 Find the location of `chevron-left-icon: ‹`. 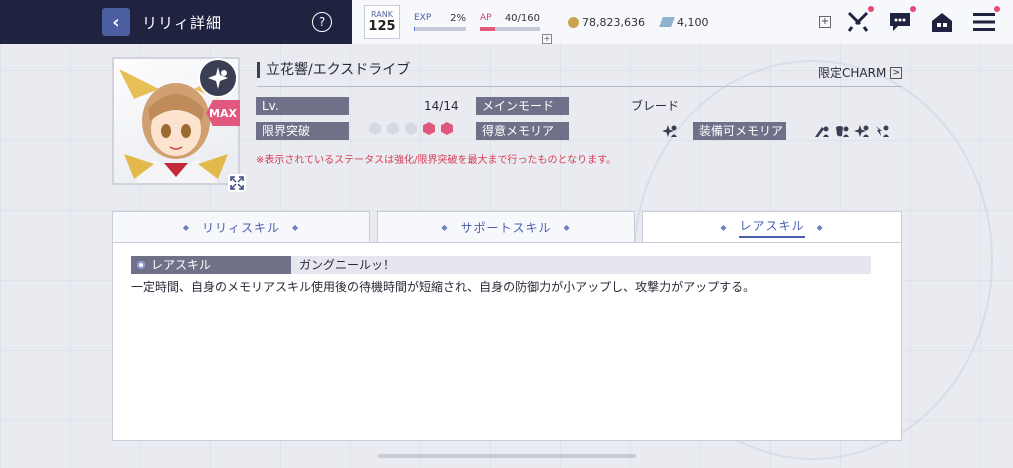

chevron-left-icon: ‹ is located at coordinates (116, 22).